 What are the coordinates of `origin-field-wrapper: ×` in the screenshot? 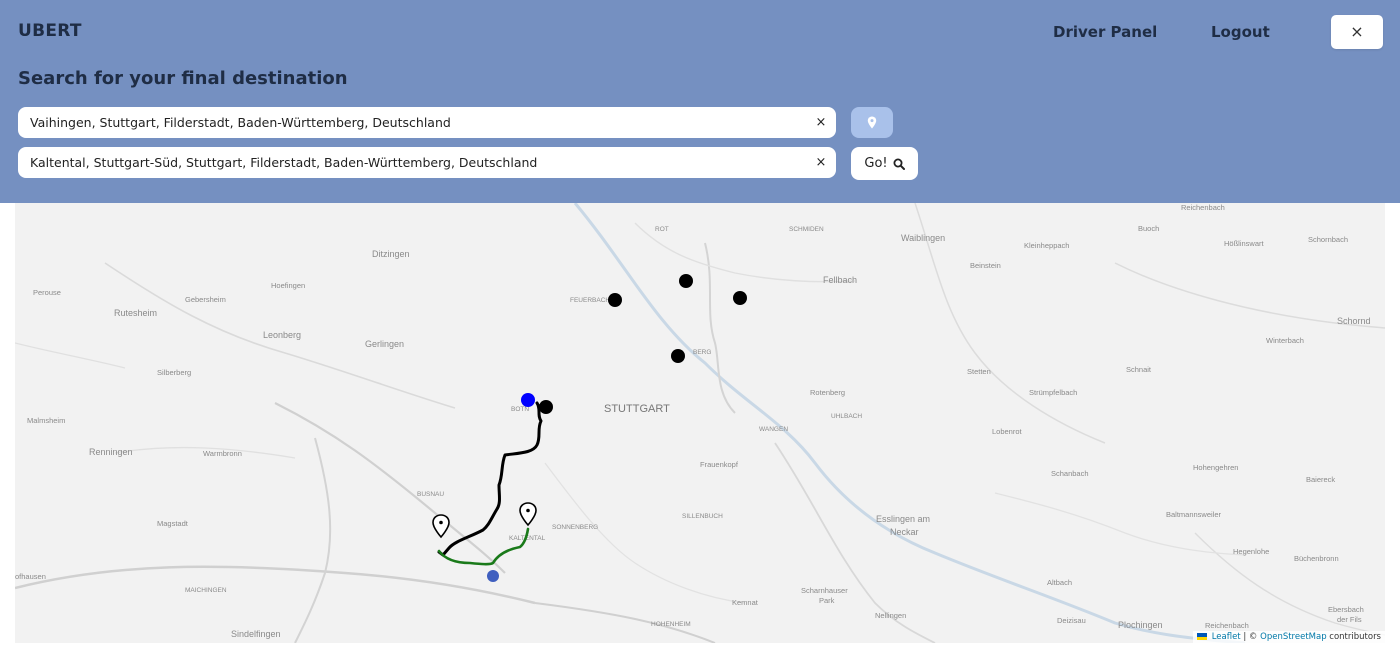 It's located at (427, 122).